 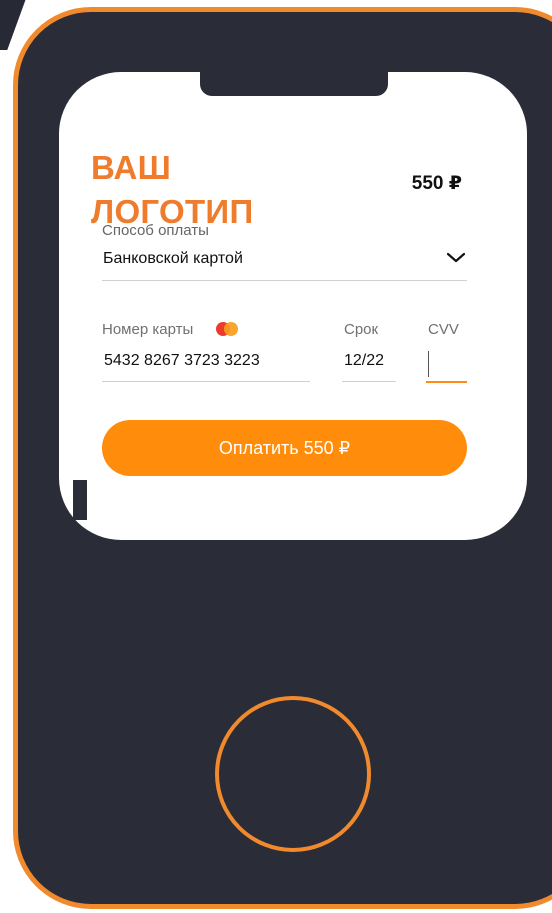 What do you see at coordinates (294, 76) in the screenshot?
I see `phone-notch` at bounding box center [294, 76].